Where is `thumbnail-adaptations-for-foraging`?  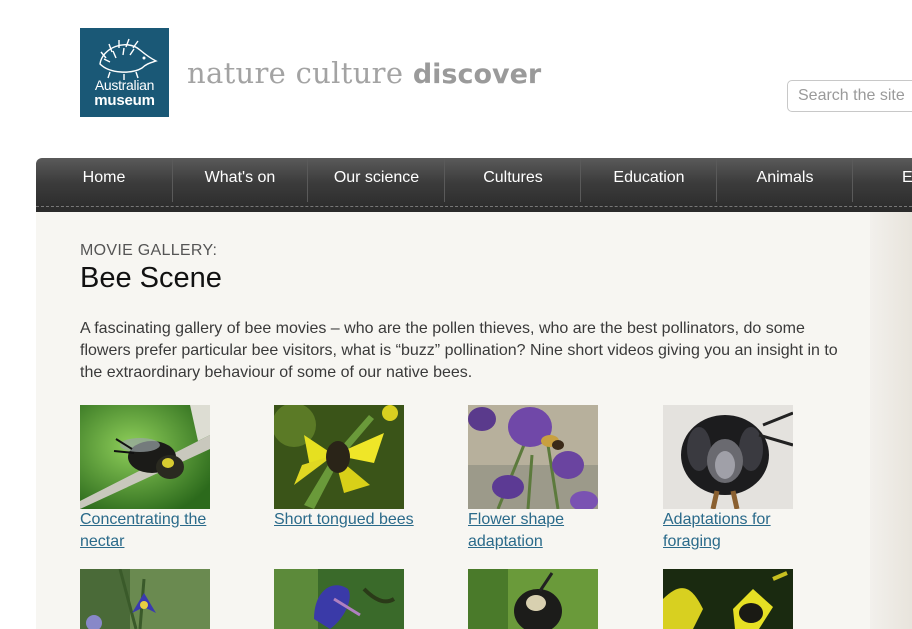 thumbnail-adaptations-for-foraging is located at coordinates (728, 457).